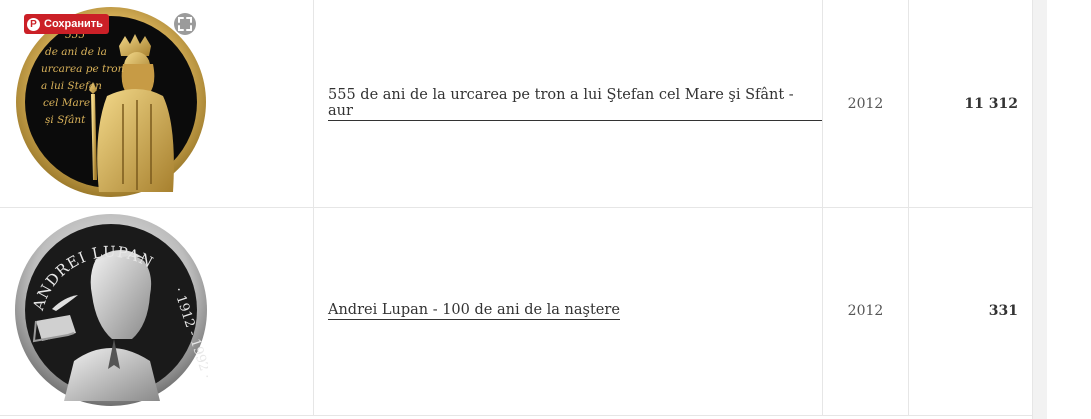 This screenshot has width=1091, height=419. I want to click on coin-image-cell: ANDREI LUPAN · 1912 - 1992 ·, so click(156, 311).